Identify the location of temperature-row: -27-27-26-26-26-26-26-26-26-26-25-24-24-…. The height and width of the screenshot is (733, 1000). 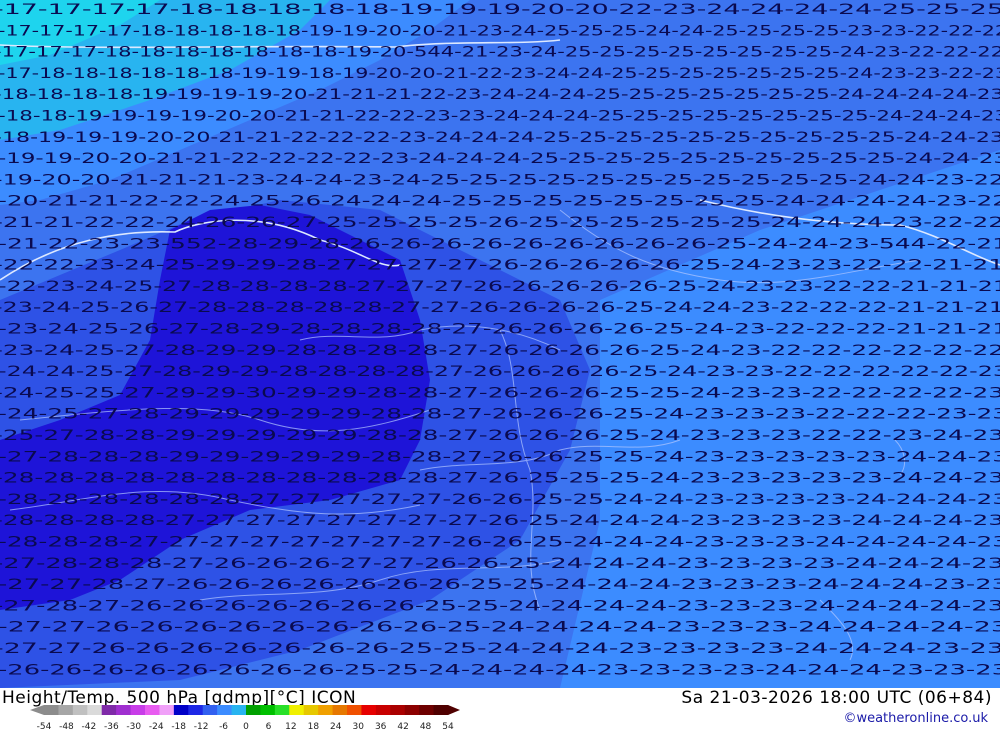
(500, 628).